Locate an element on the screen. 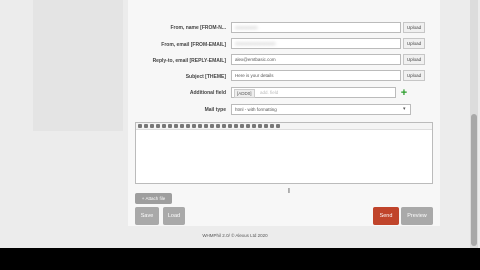 This screenshot has height=270, width=480. align-center-icon is located at coordinates (230, 126).